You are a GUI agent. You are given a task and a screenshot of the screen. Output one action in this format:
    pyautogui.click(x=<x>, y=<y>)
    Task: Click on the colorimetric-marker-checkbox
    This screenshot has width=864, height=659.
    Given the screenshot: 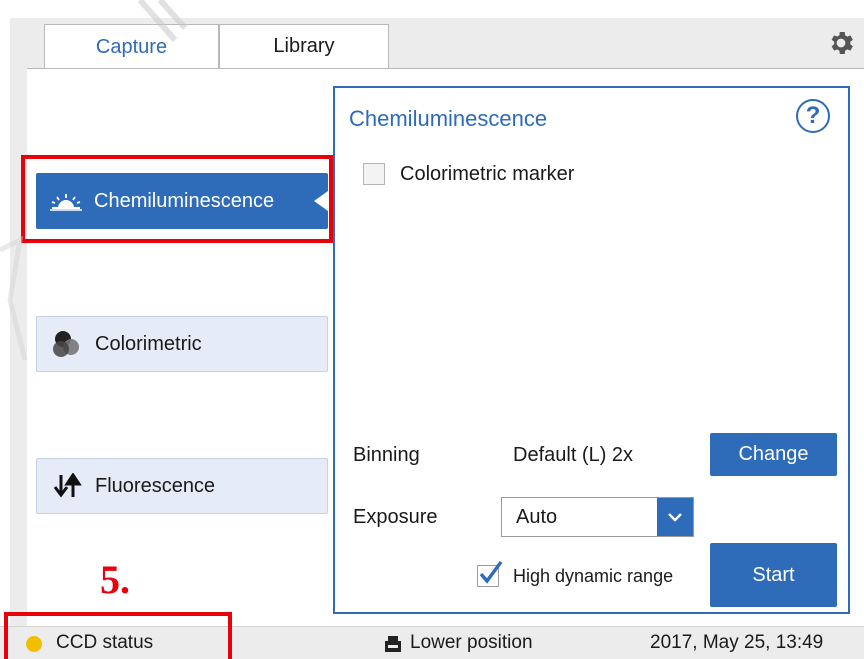 What is the action you would take?
    pyautogui.click(x=374, y=174)
    